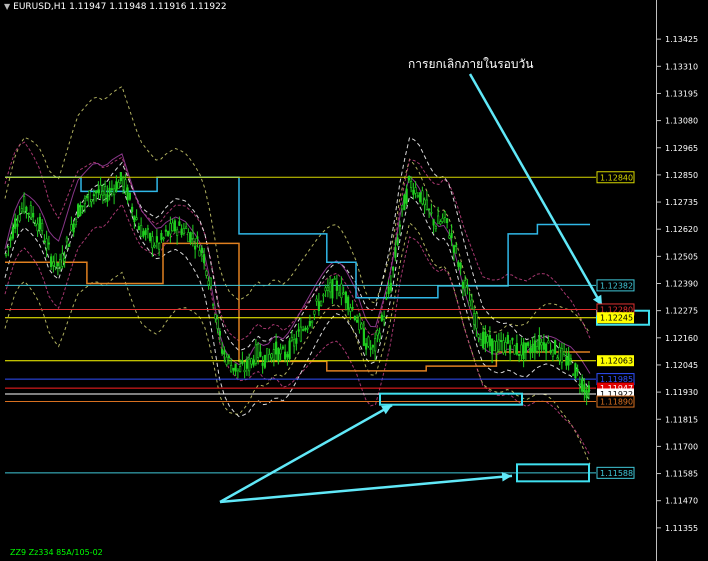  I want to click on arrow-to-bottom-box-head, so click(506, 476).